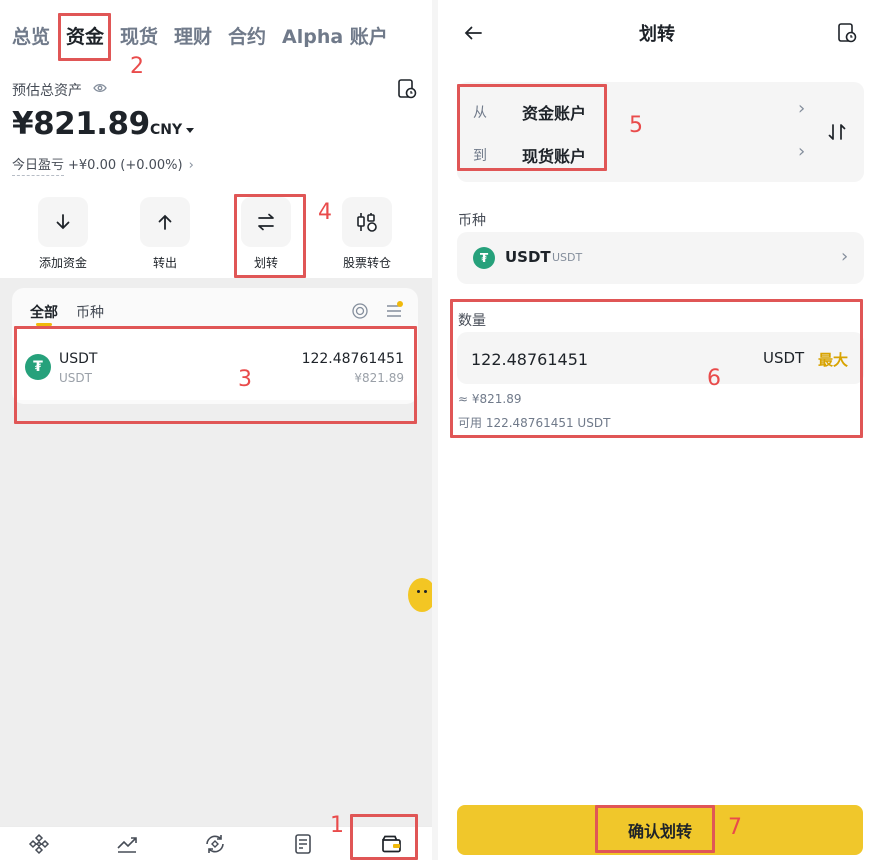 This screenshot has width=876, height=860. What do you see at coordinates (166, 130) in the screenshot?
I see `currency-label: CNY` at bounding box center [166, 130].